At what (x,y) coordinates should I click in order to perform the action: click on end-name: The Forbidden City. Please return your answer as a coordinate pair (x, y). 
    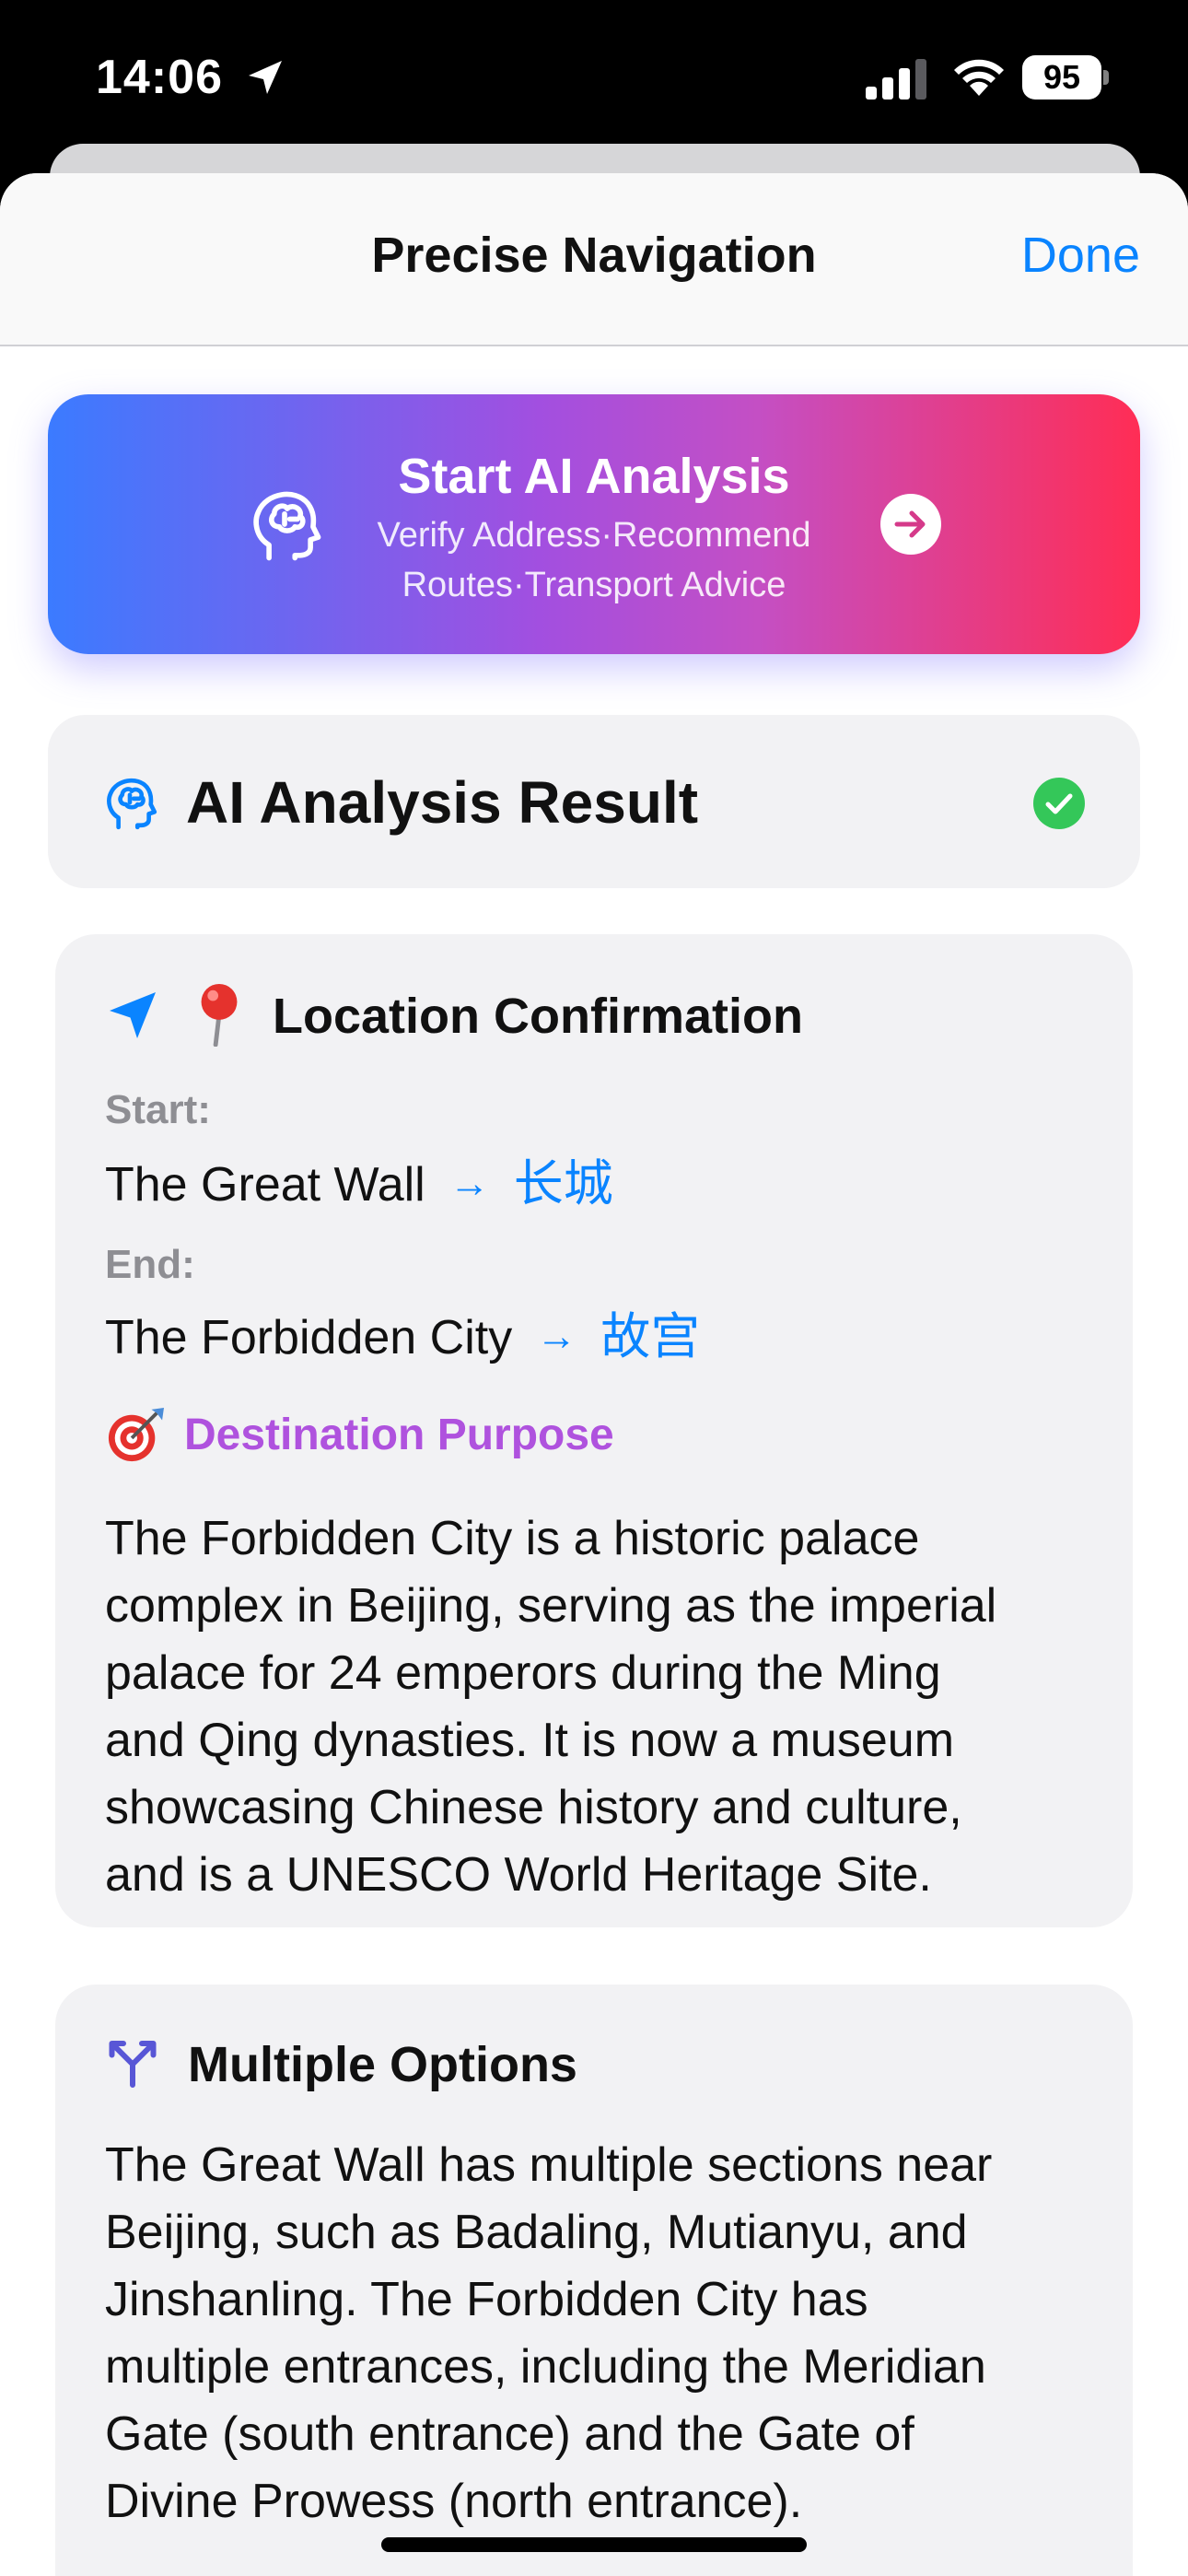
    Looking at the image, I should click on (309, 1337).